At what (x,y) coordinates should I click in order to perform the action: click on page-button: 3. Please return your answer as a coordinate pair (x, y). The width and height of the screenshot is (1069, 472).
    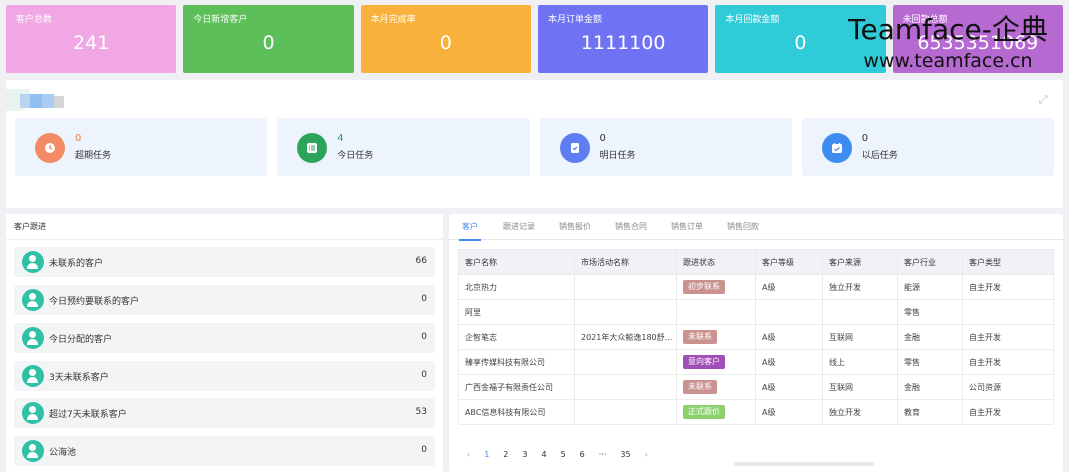
    Looking at the image, I should click on (524, 454).